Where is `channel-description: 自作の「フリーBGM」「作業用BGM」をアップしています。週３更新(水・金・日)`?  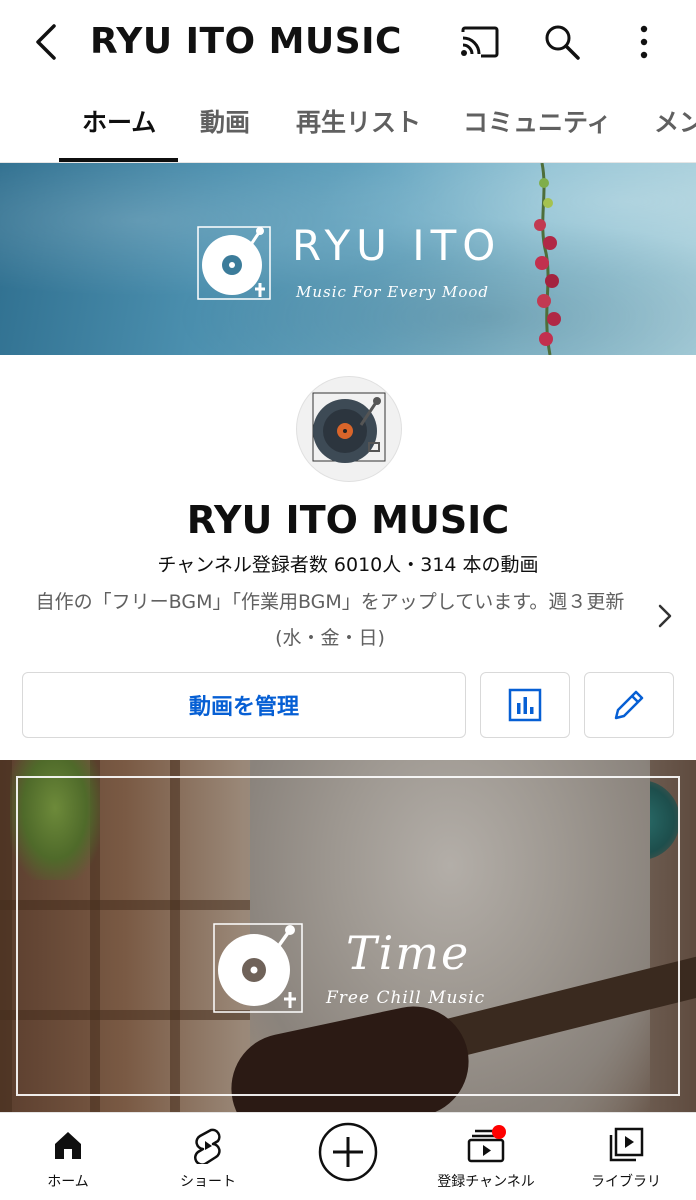 channel-description: 自作の「フリーBGM」「作業用BGM」をアップしています。週３更新(水・金・日) is located at coordinates (330, 620).